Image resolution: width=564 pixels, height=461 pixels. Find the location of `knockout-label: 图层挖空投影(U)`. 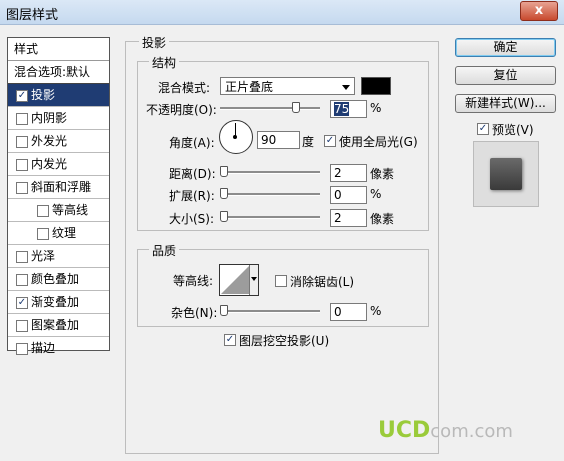

knockout-label: 图层挖空投影(U) is located at coordinates (284, 340).